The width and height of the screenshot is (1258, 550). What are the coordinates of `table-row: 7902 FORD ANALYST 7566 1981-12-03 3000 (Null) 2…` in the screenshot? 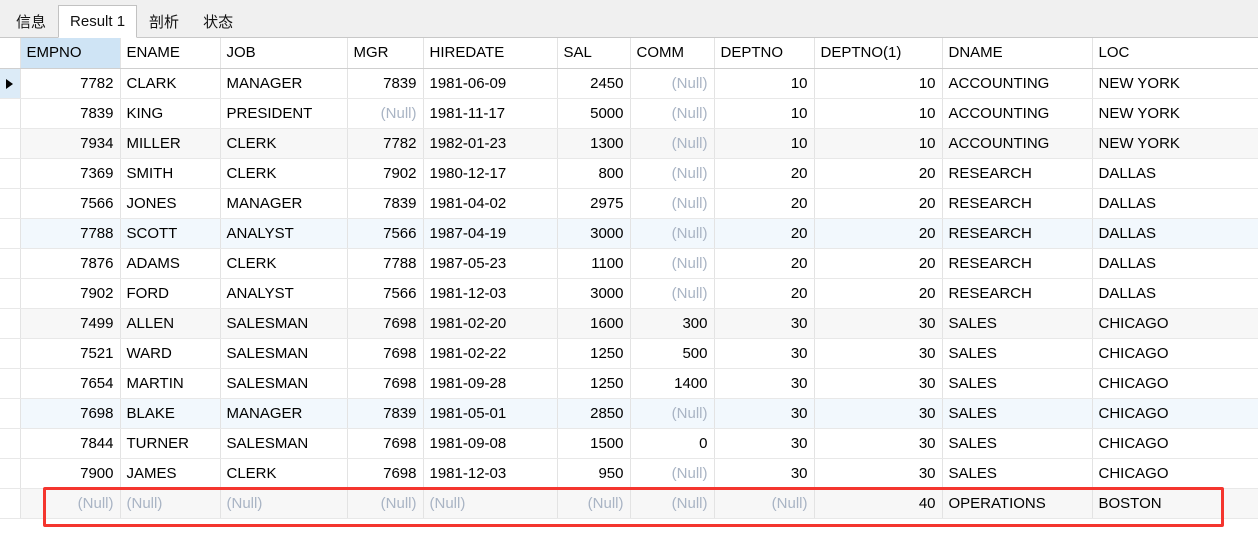 It's located at (629, 293).